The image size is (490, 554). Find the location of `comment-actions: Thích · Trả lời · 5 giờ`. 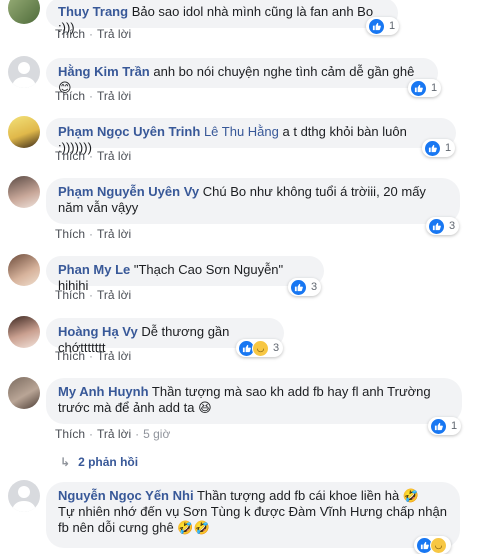

comment-actions: Thích · Trả lời · 5 giờ is located at coordinates (113, 434).